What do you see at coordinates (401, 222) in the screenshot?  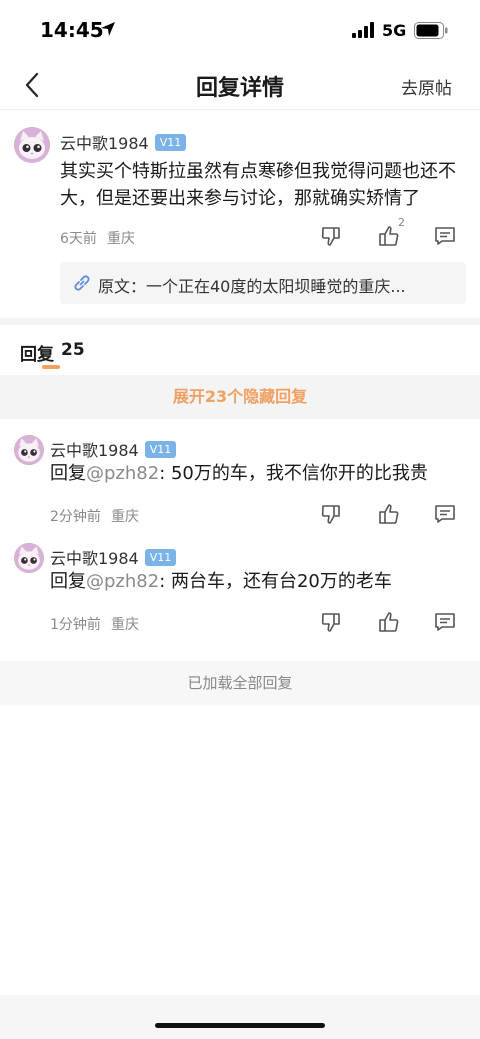 I see `like-count: 2` at bounding box center [401, 222].